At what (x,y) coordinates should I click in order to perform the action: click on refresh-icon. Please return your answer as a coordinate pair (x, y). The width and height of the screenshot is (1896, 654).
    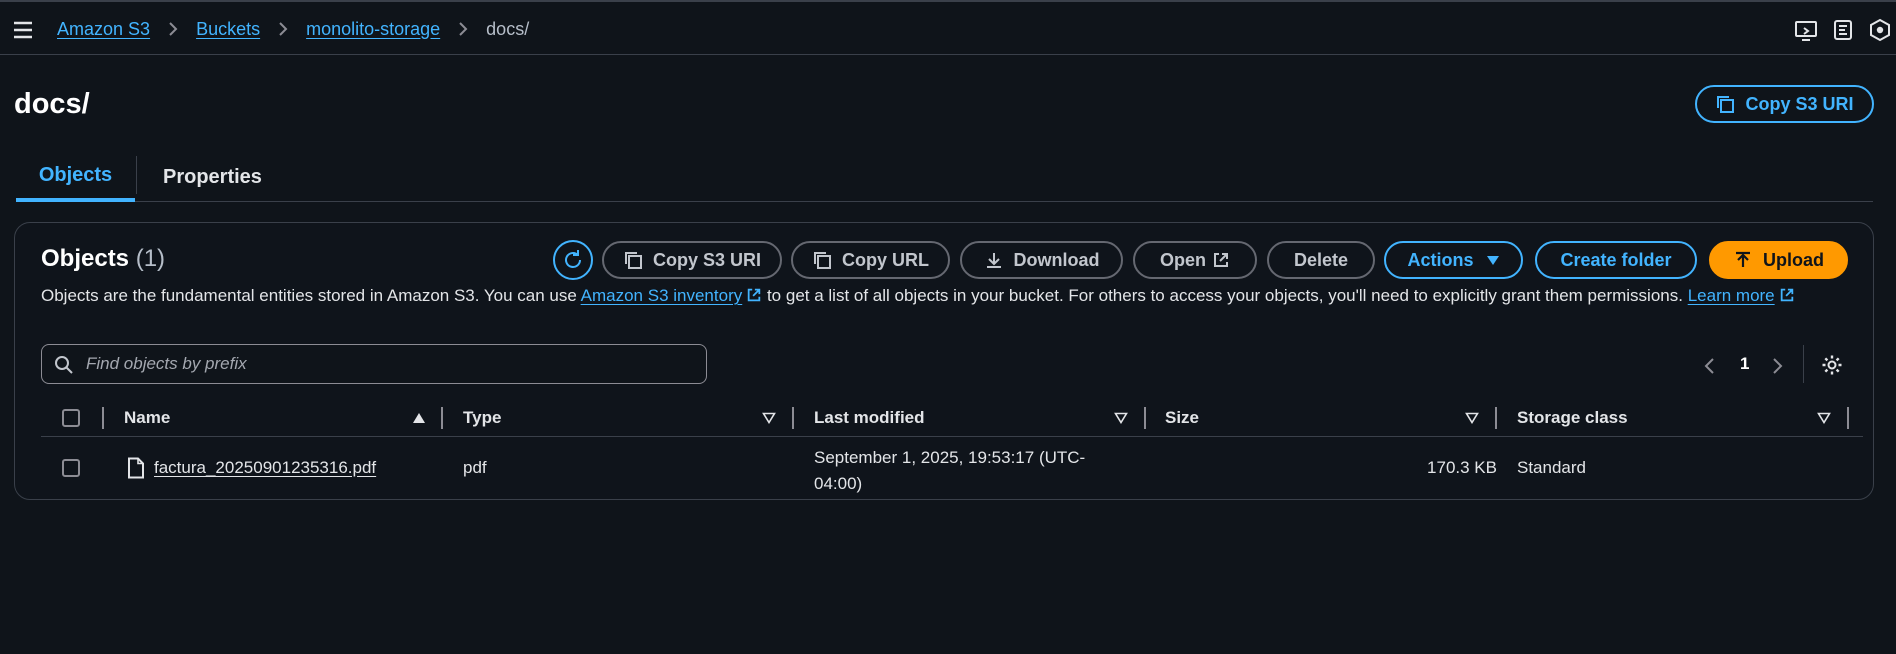
    Looking at the image, I should click on (573, 259).